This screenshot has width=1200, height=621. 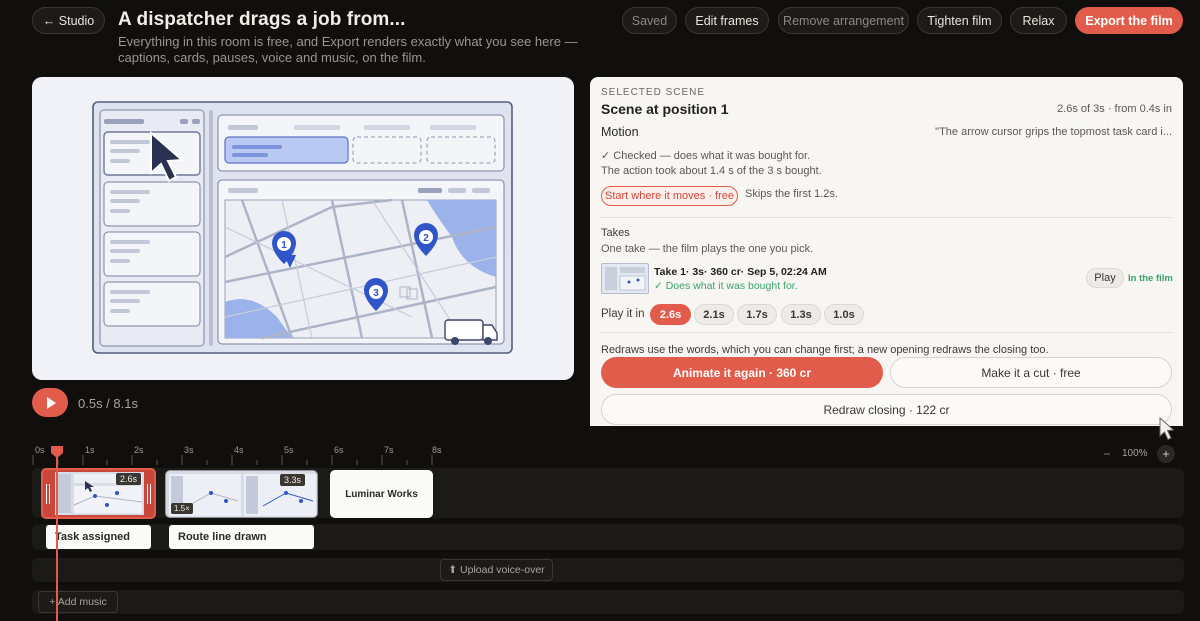 I want to click on takes-label: Takes, so click(x=615, y=233).